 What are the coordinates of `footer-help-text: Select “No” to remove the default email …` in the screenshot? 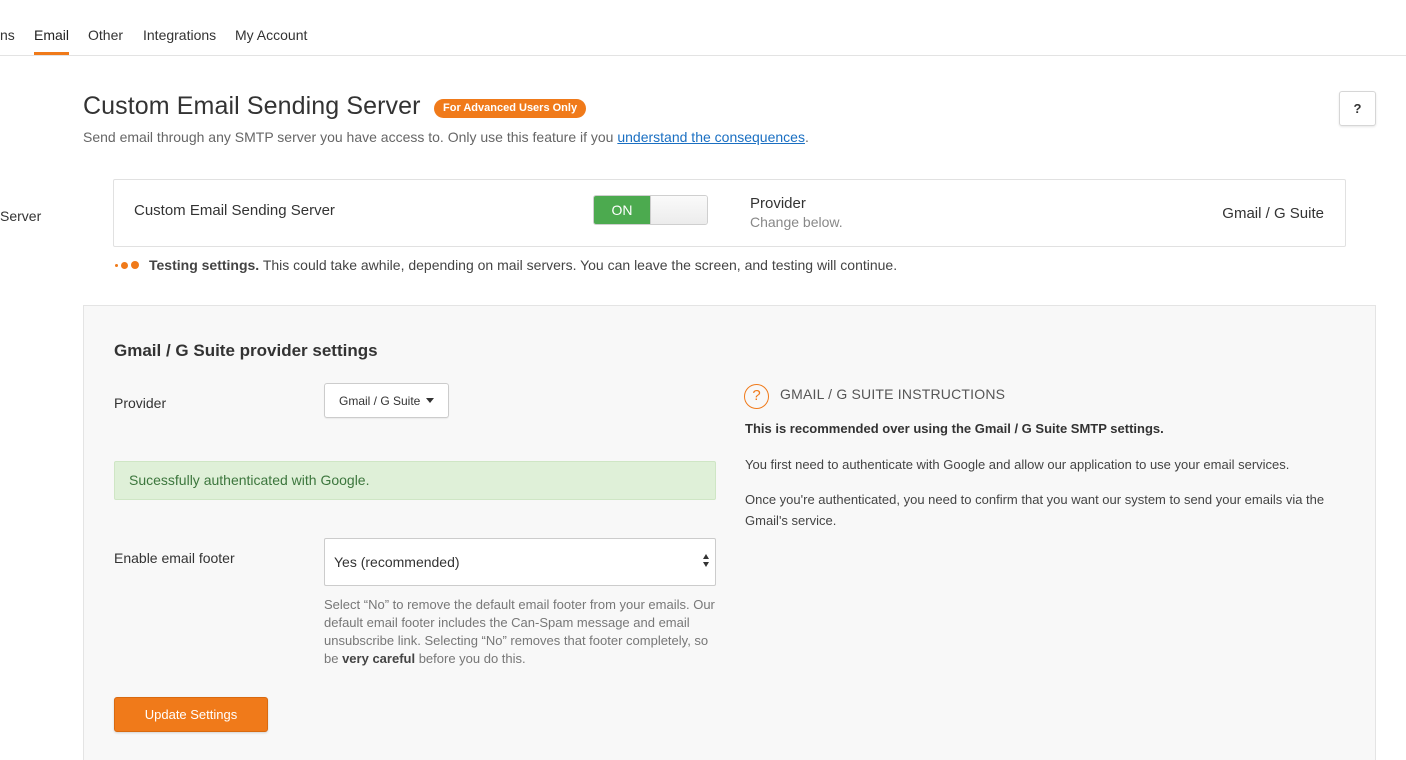 It's located at (520, 632).